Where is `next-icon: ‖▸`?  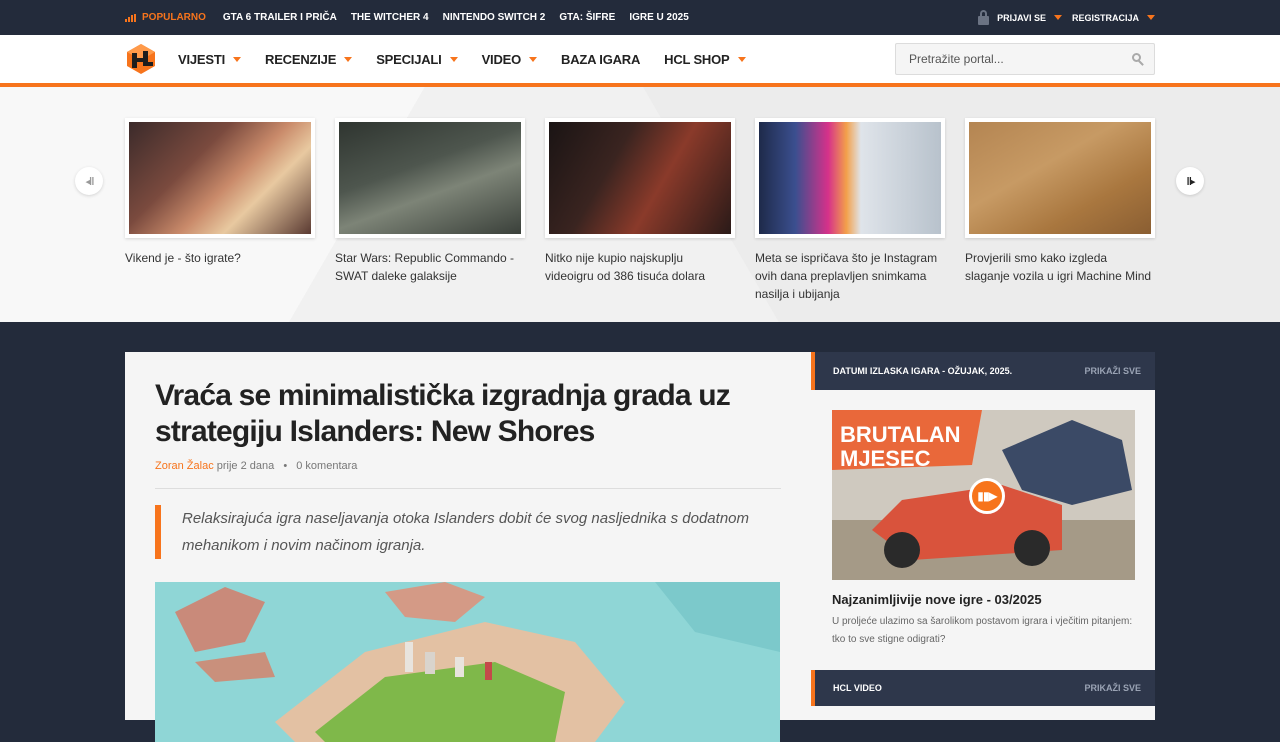
next-icon: ‖▸ is located at coordinates (1191, 181).